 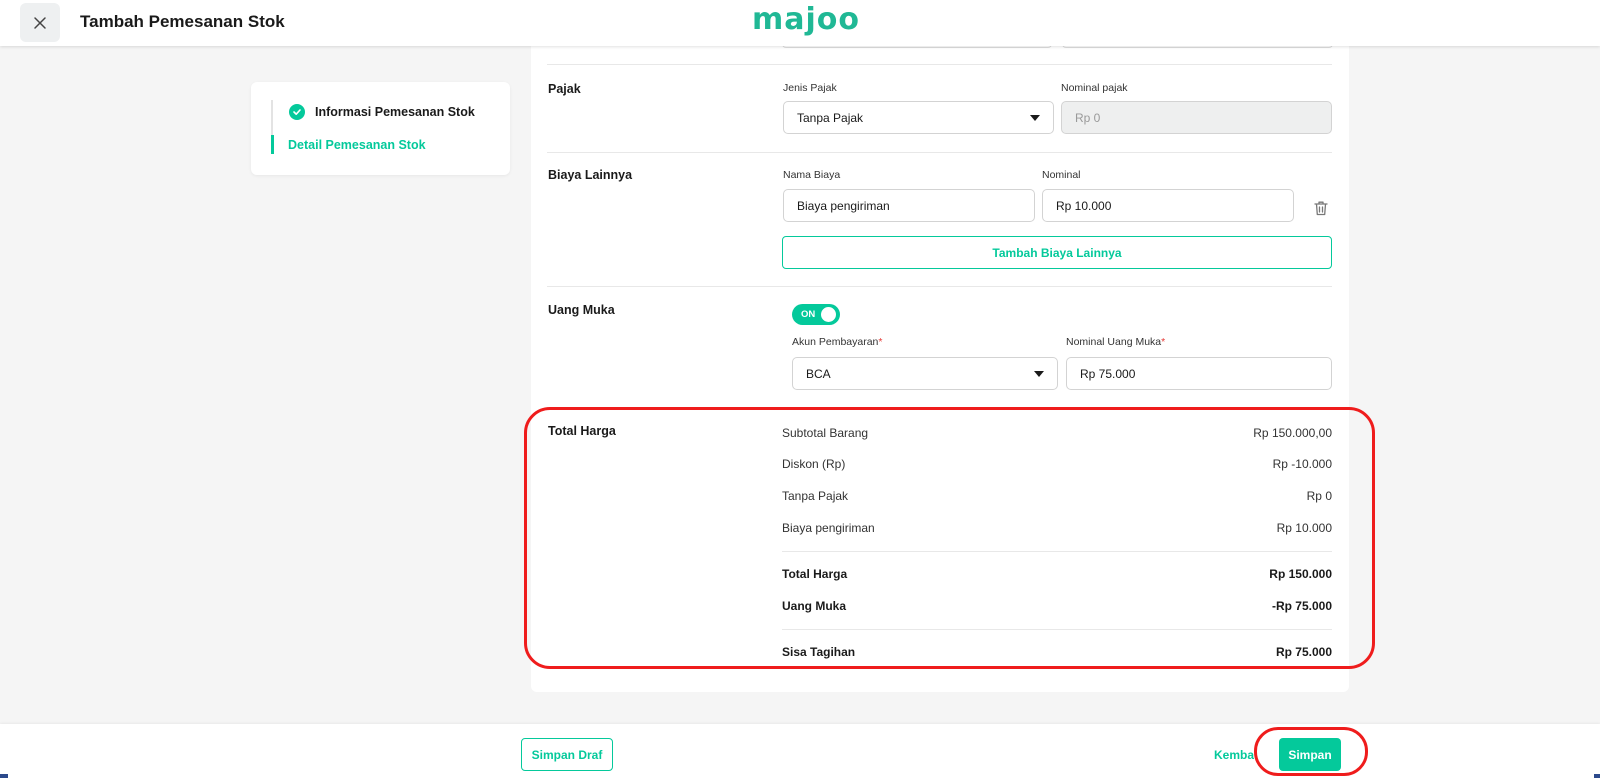 I want to click on payment-account-select: BCA, so click(x=925, y=373).